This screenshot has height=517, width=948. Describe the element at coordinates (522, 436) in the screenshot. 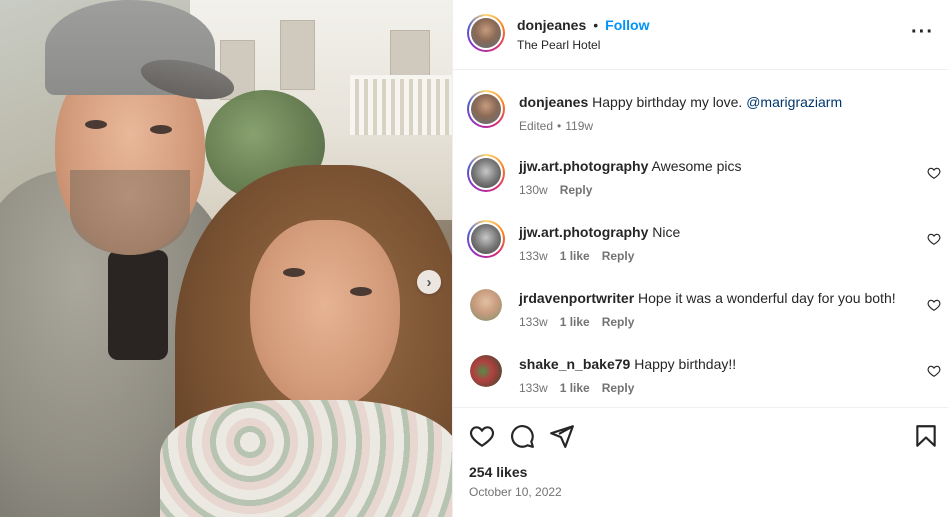

I see `comment-icon` at that location.